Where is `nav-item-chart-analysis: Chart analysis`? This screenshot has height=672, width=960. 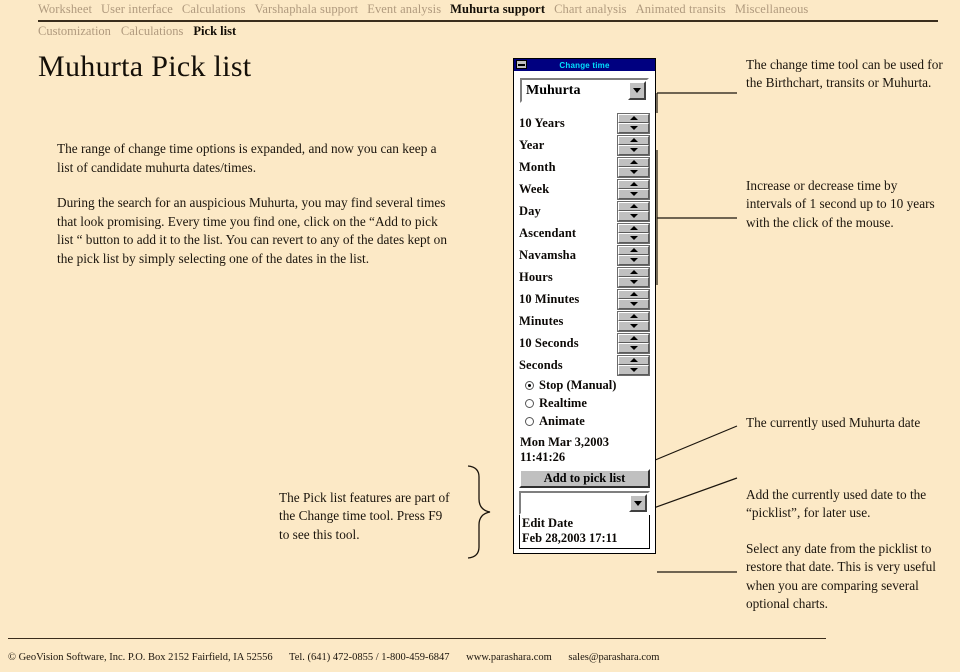
nav-item-chart-analysis: Chart analysis is located at coordinates (590, 9).